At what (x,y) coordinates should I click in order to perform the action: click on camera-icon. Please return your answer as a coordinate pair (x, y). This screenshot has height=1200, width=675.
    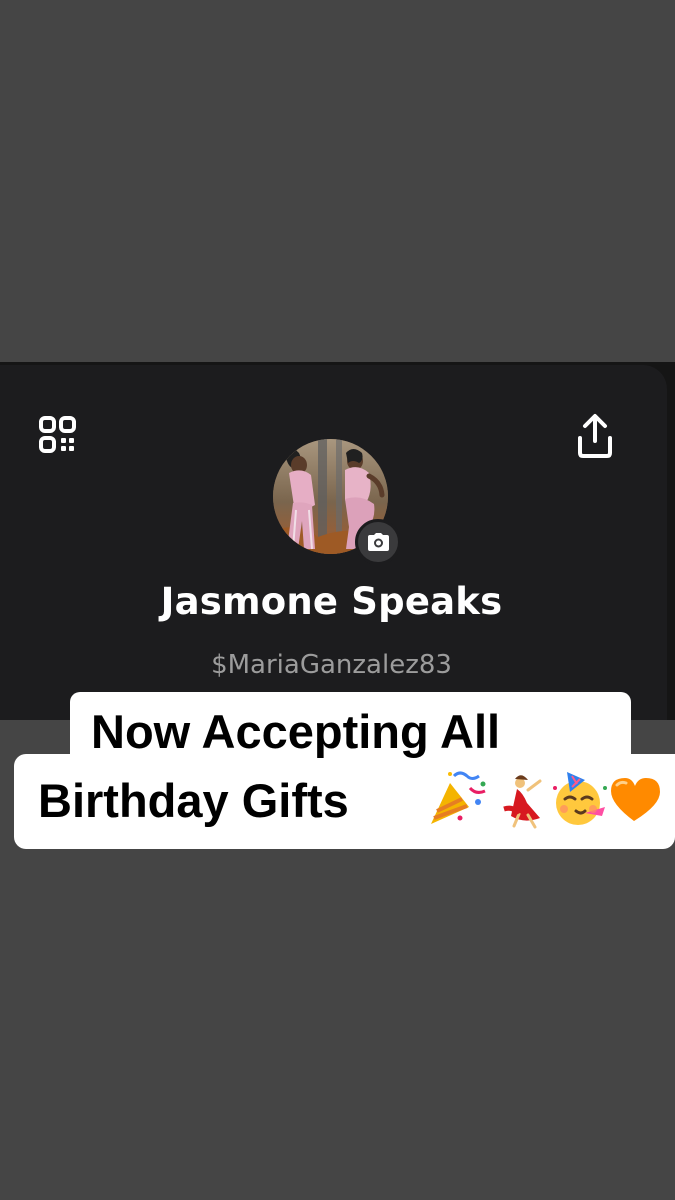
    Looking at the image, I should click on (378, 541).